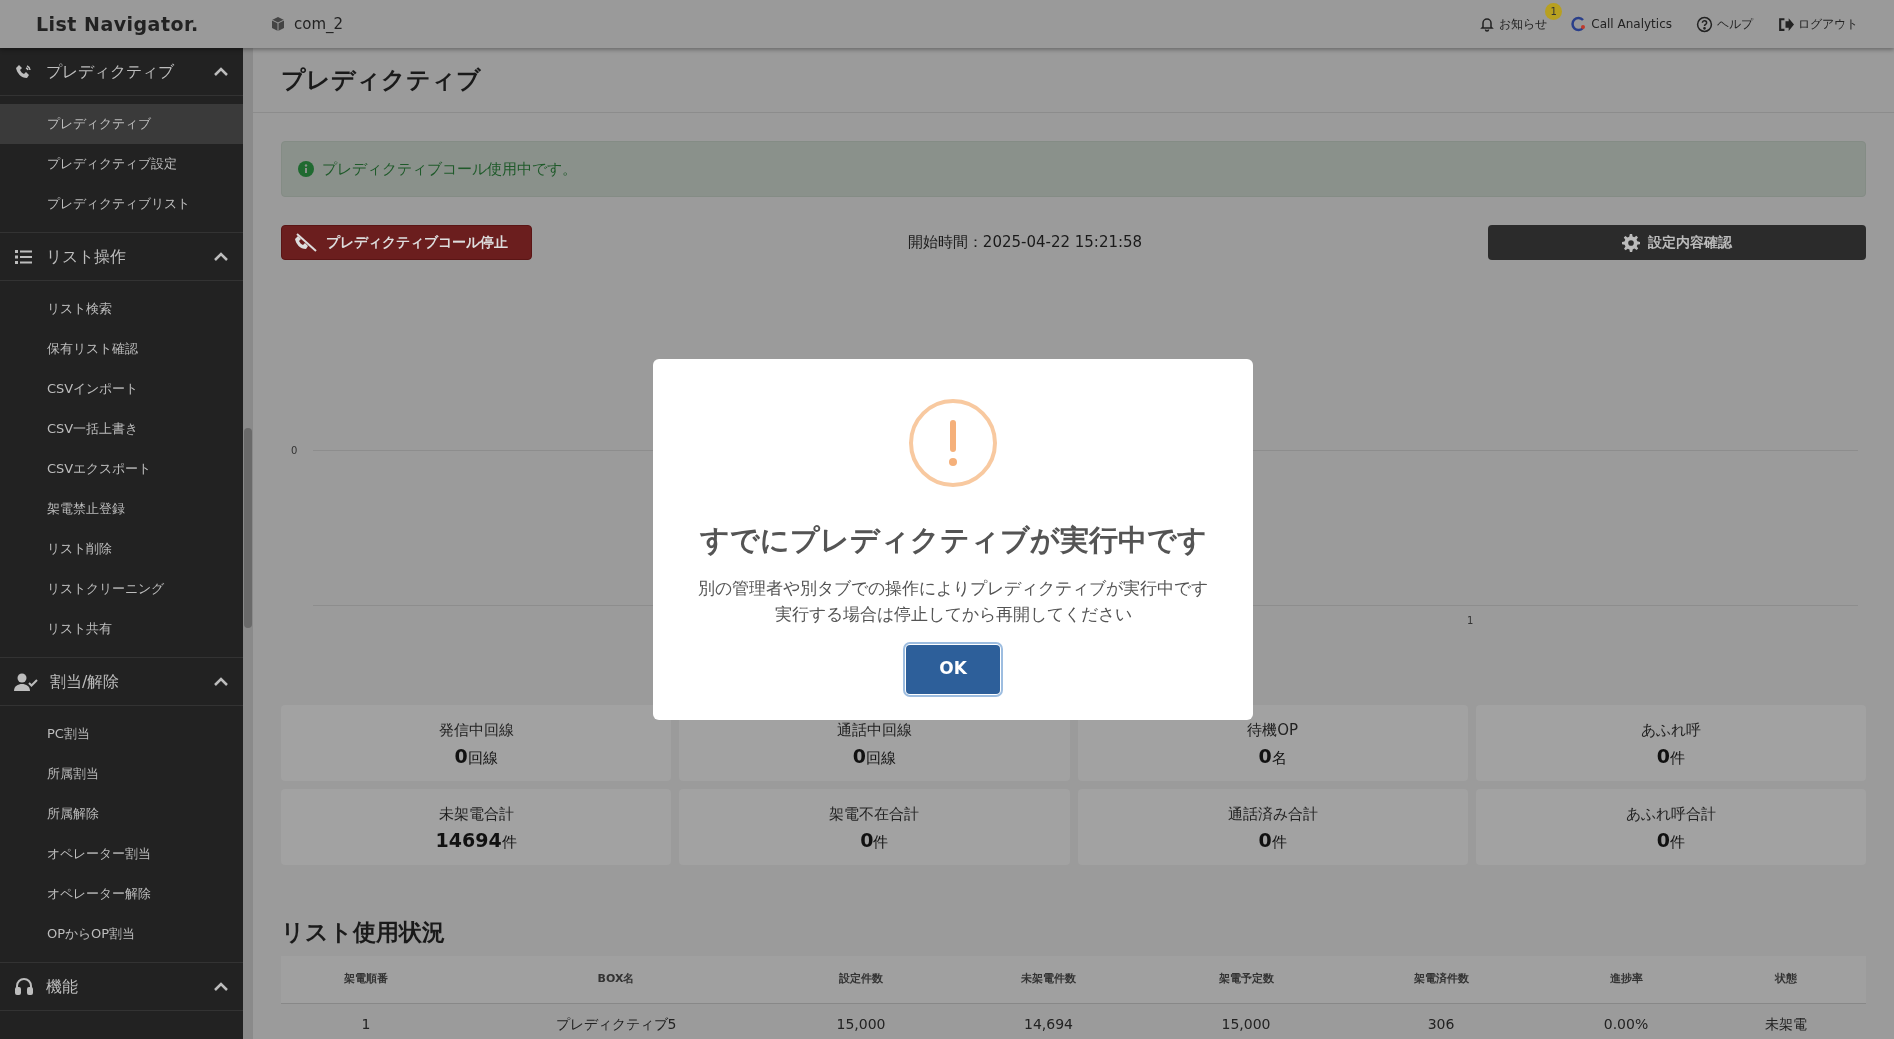 The image size is (1894, 1039). Describe the element at coordinates (121, 894) in the screenshot. I see `sidebar-item: オペレーター解除` at that location.